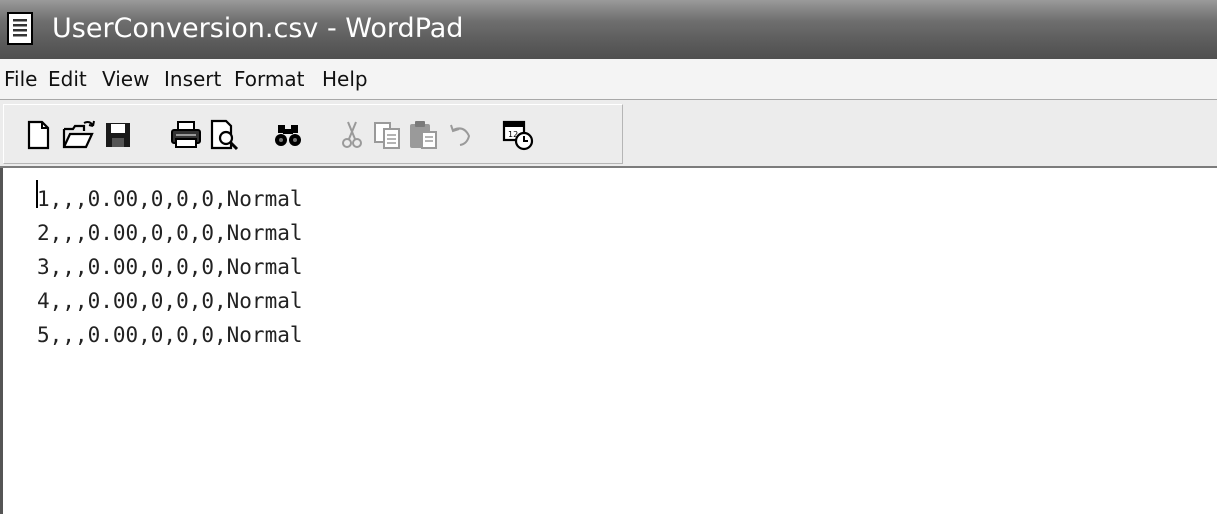 The image size is (1217, 514). What do you see at coordinates (258, 28) in the screenshot?
I see `window-title: UserConversion.csv - WordPad` at bounding box center [258, 28].